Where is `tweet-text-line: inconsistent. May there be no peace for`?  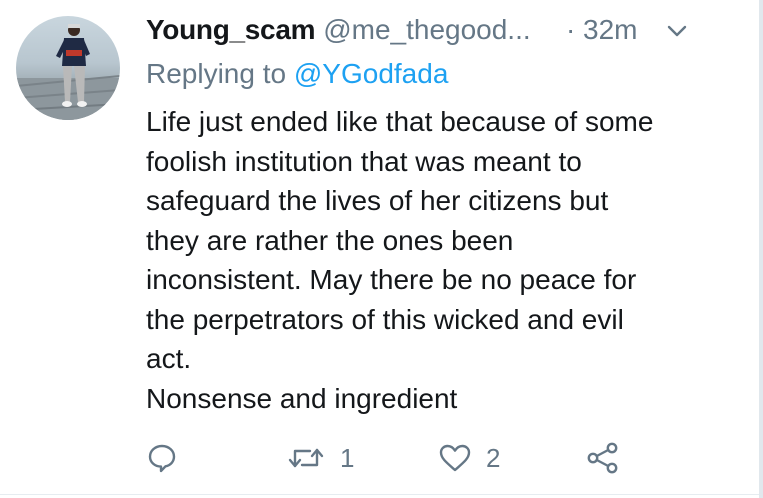 tweet-text-line: inconsistent. May there be no peace for is located at coordinates (391, 279).